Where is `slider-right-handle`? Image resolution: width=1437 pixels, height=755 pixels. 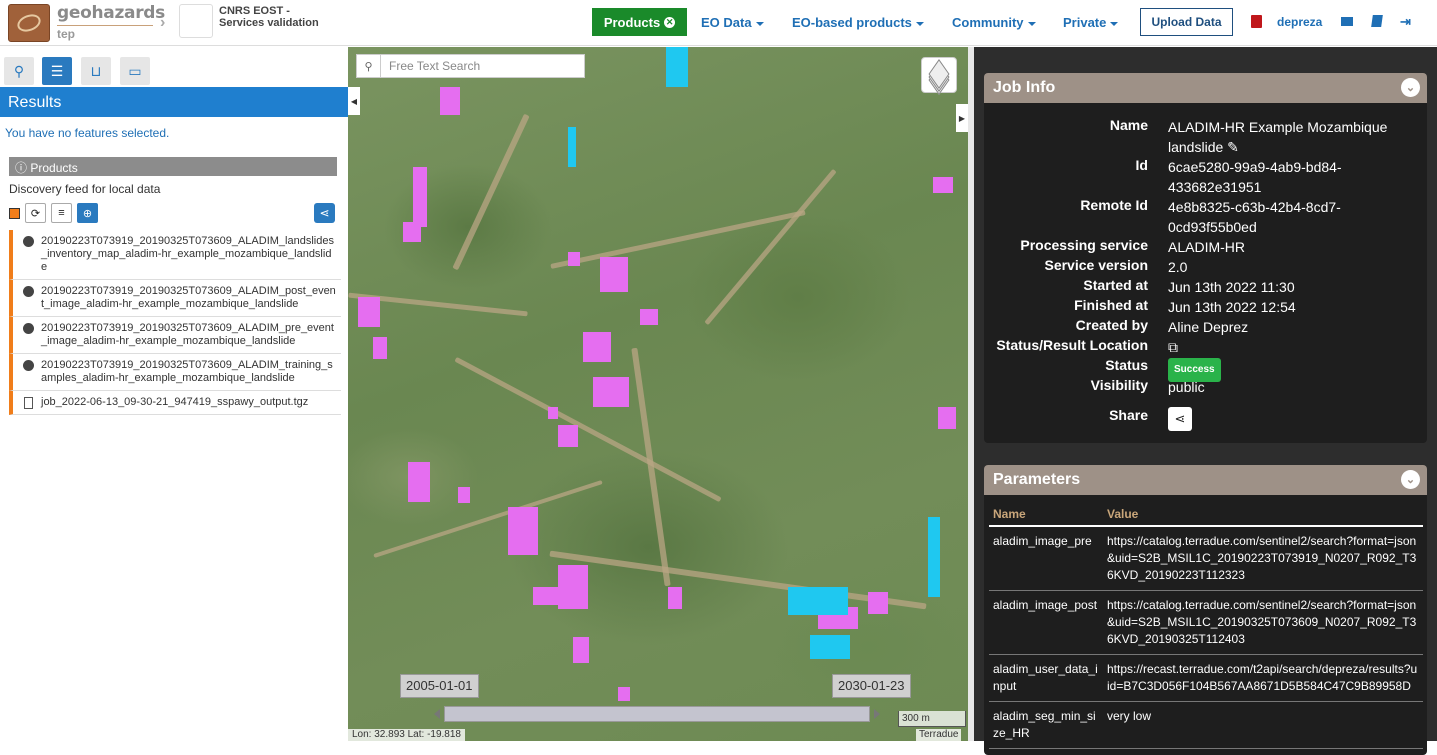 slider-right-handle is located at coordinates (877, 714).